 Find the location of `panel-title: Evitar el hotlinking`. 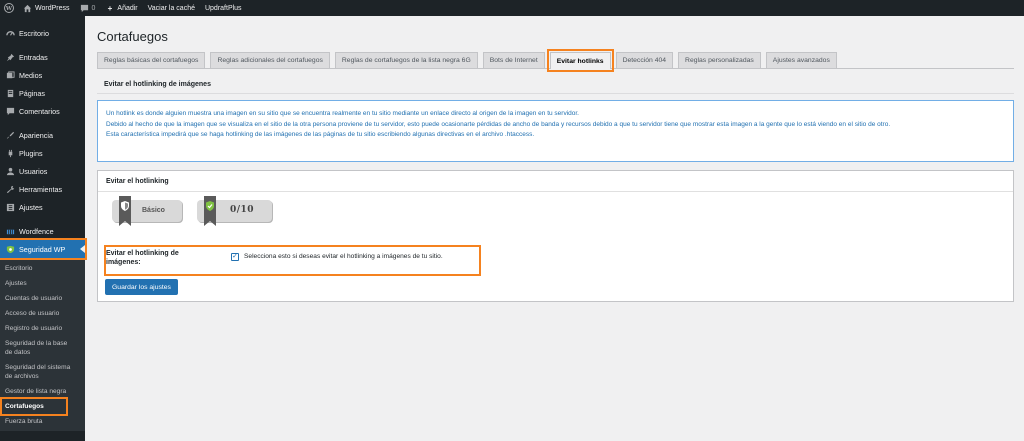

panel-title: Evitar el hotlinking is located at coordinates (137, 181).